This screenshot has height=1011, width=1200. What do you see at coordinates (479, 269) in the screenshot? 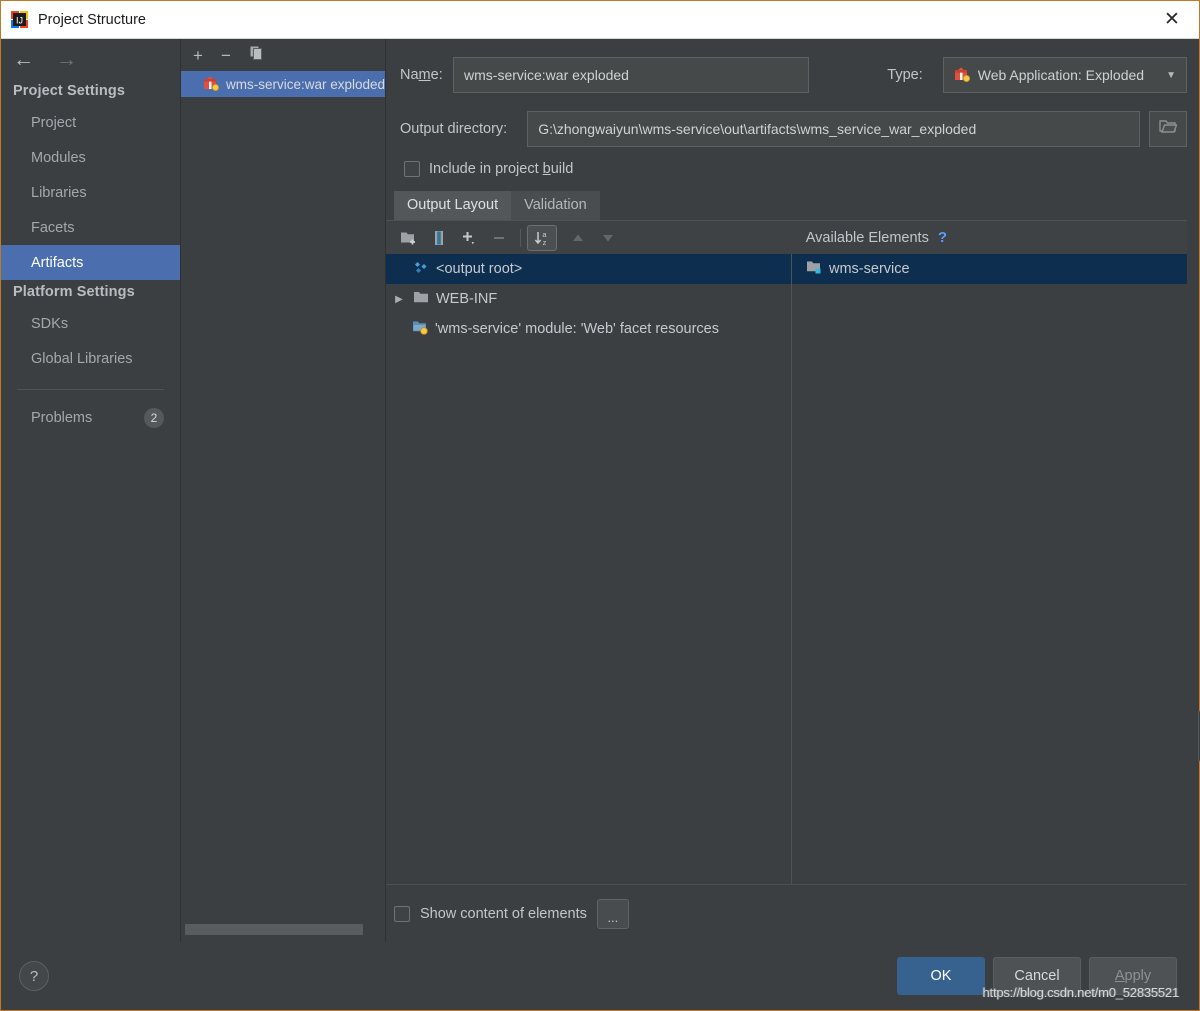
I see `tree-row-label: <output root>` at bounding box center [479, 269].